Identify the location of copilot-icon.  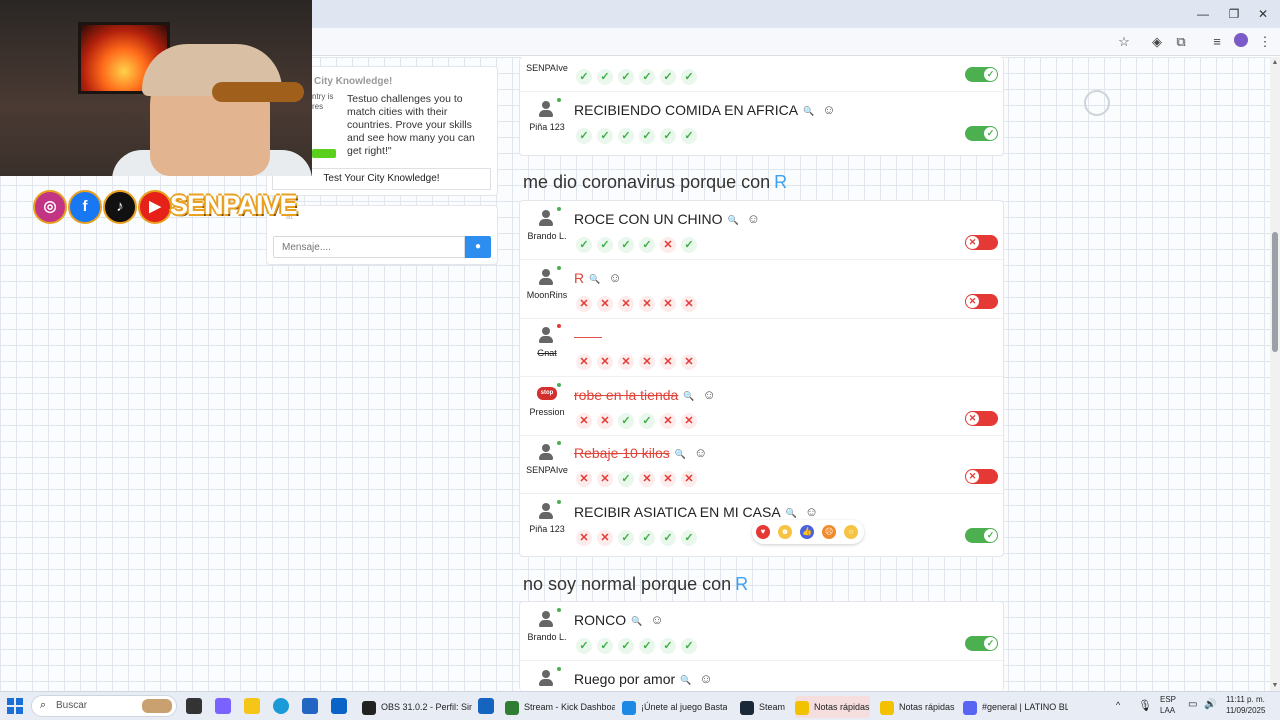
(223, 706).